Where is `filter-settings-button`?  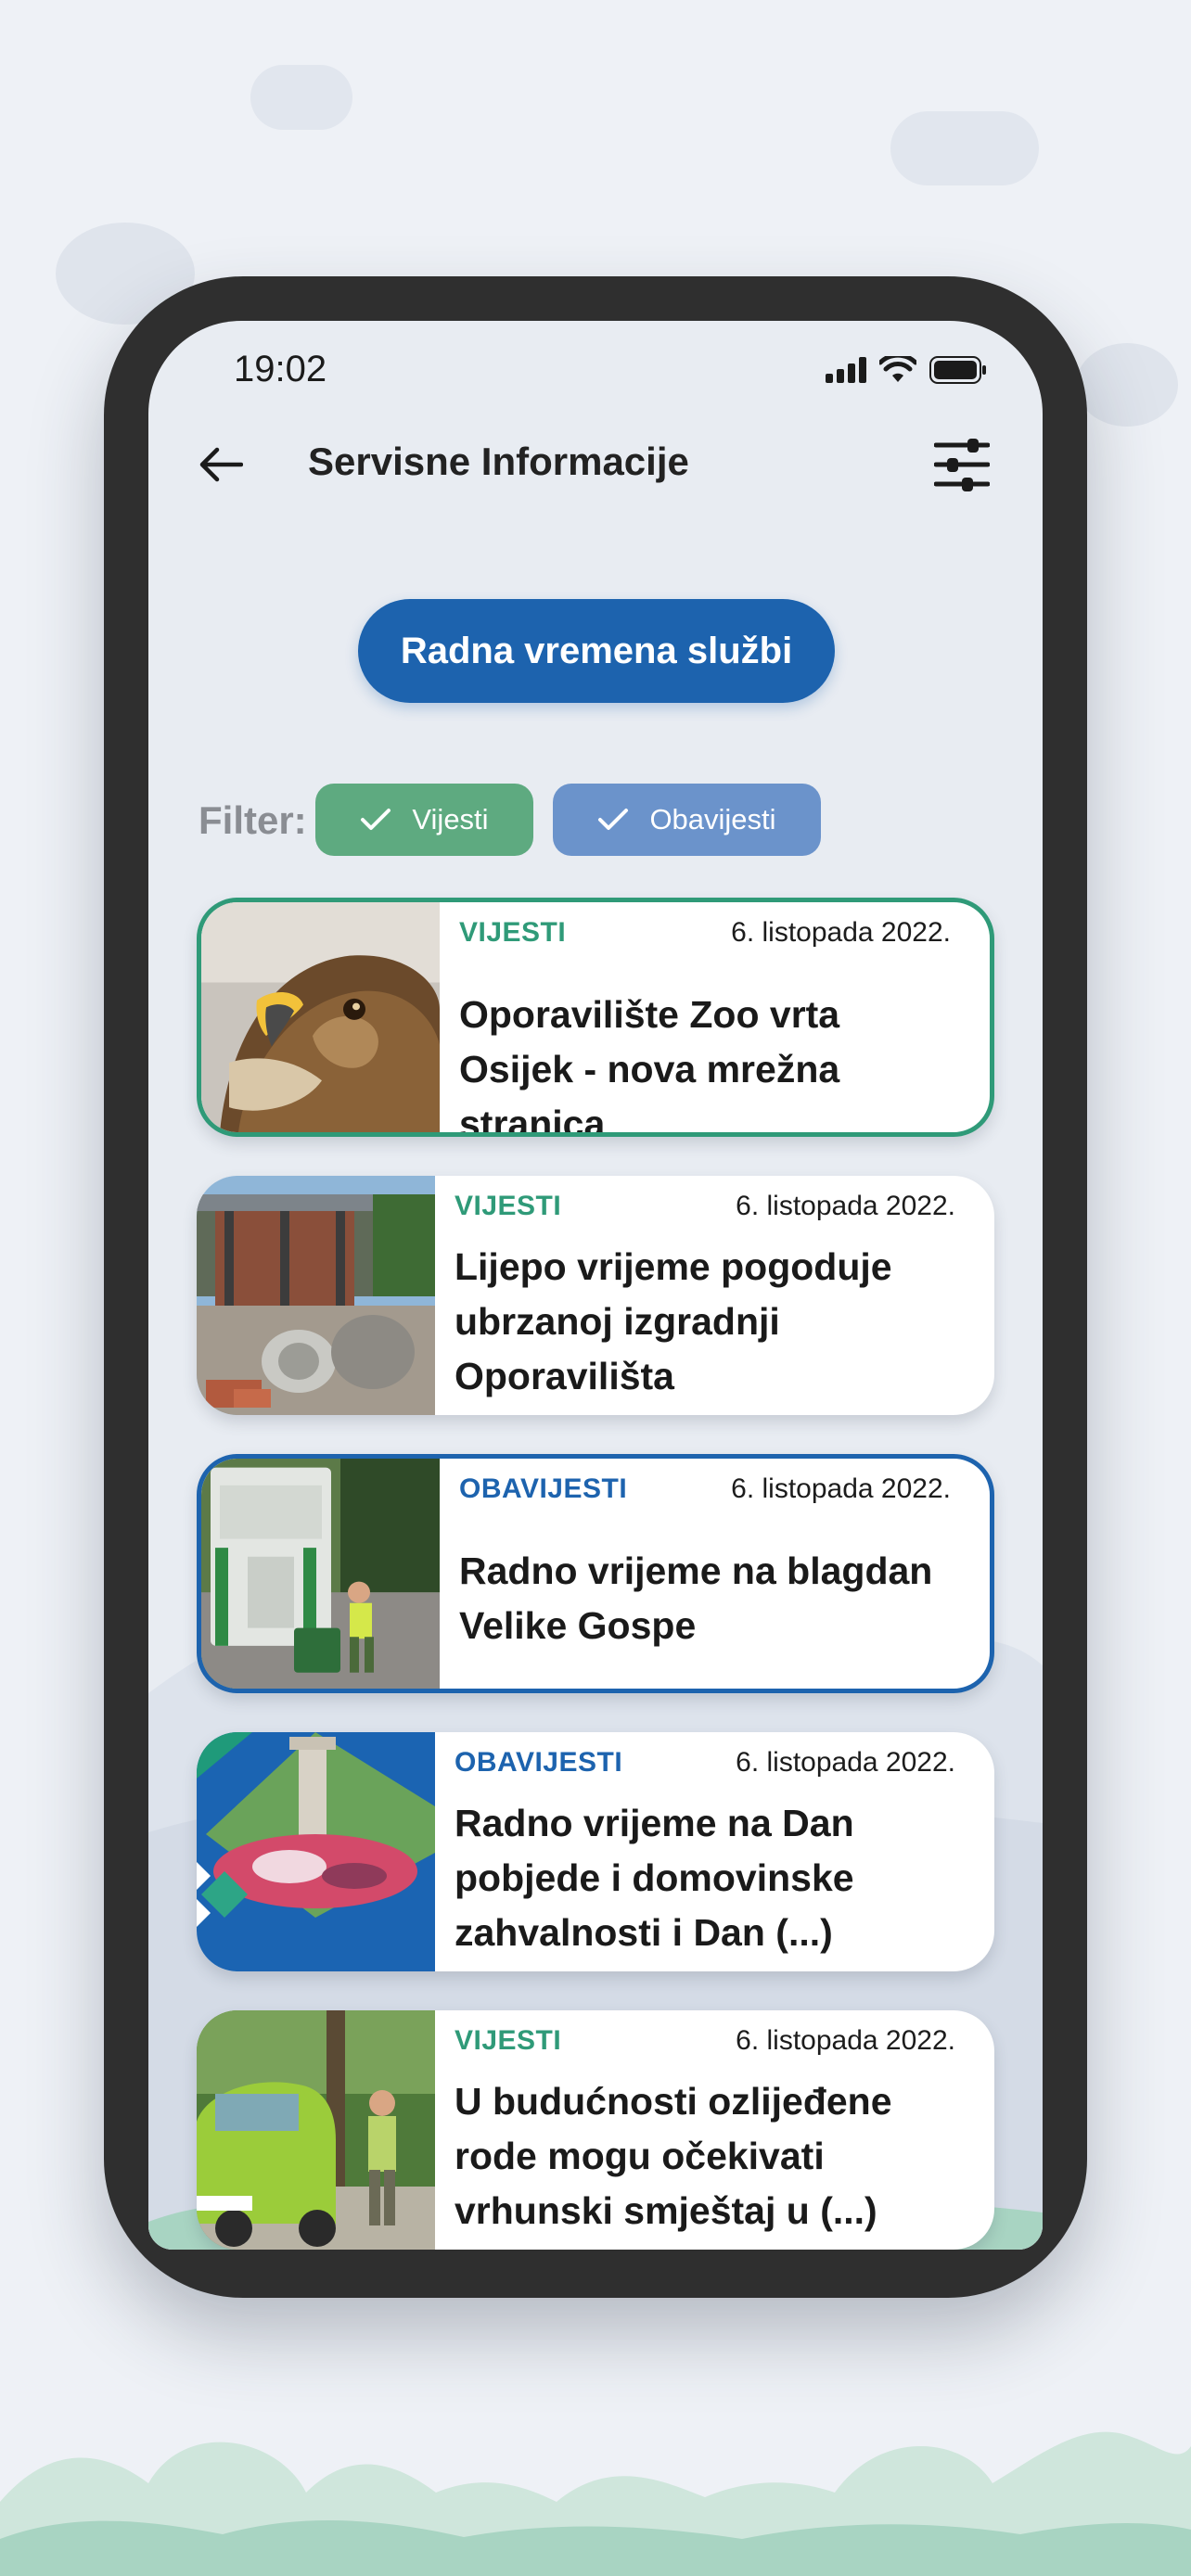
filter-settings-button is located at coordinates (962, 465).